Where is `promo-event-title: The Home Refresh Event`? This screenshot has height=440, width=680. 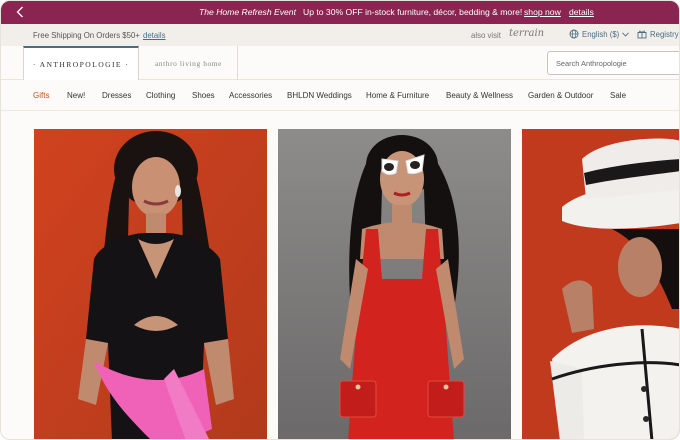
promo-event-title: The Home Refresh Event is located at coordinates (247, 12).